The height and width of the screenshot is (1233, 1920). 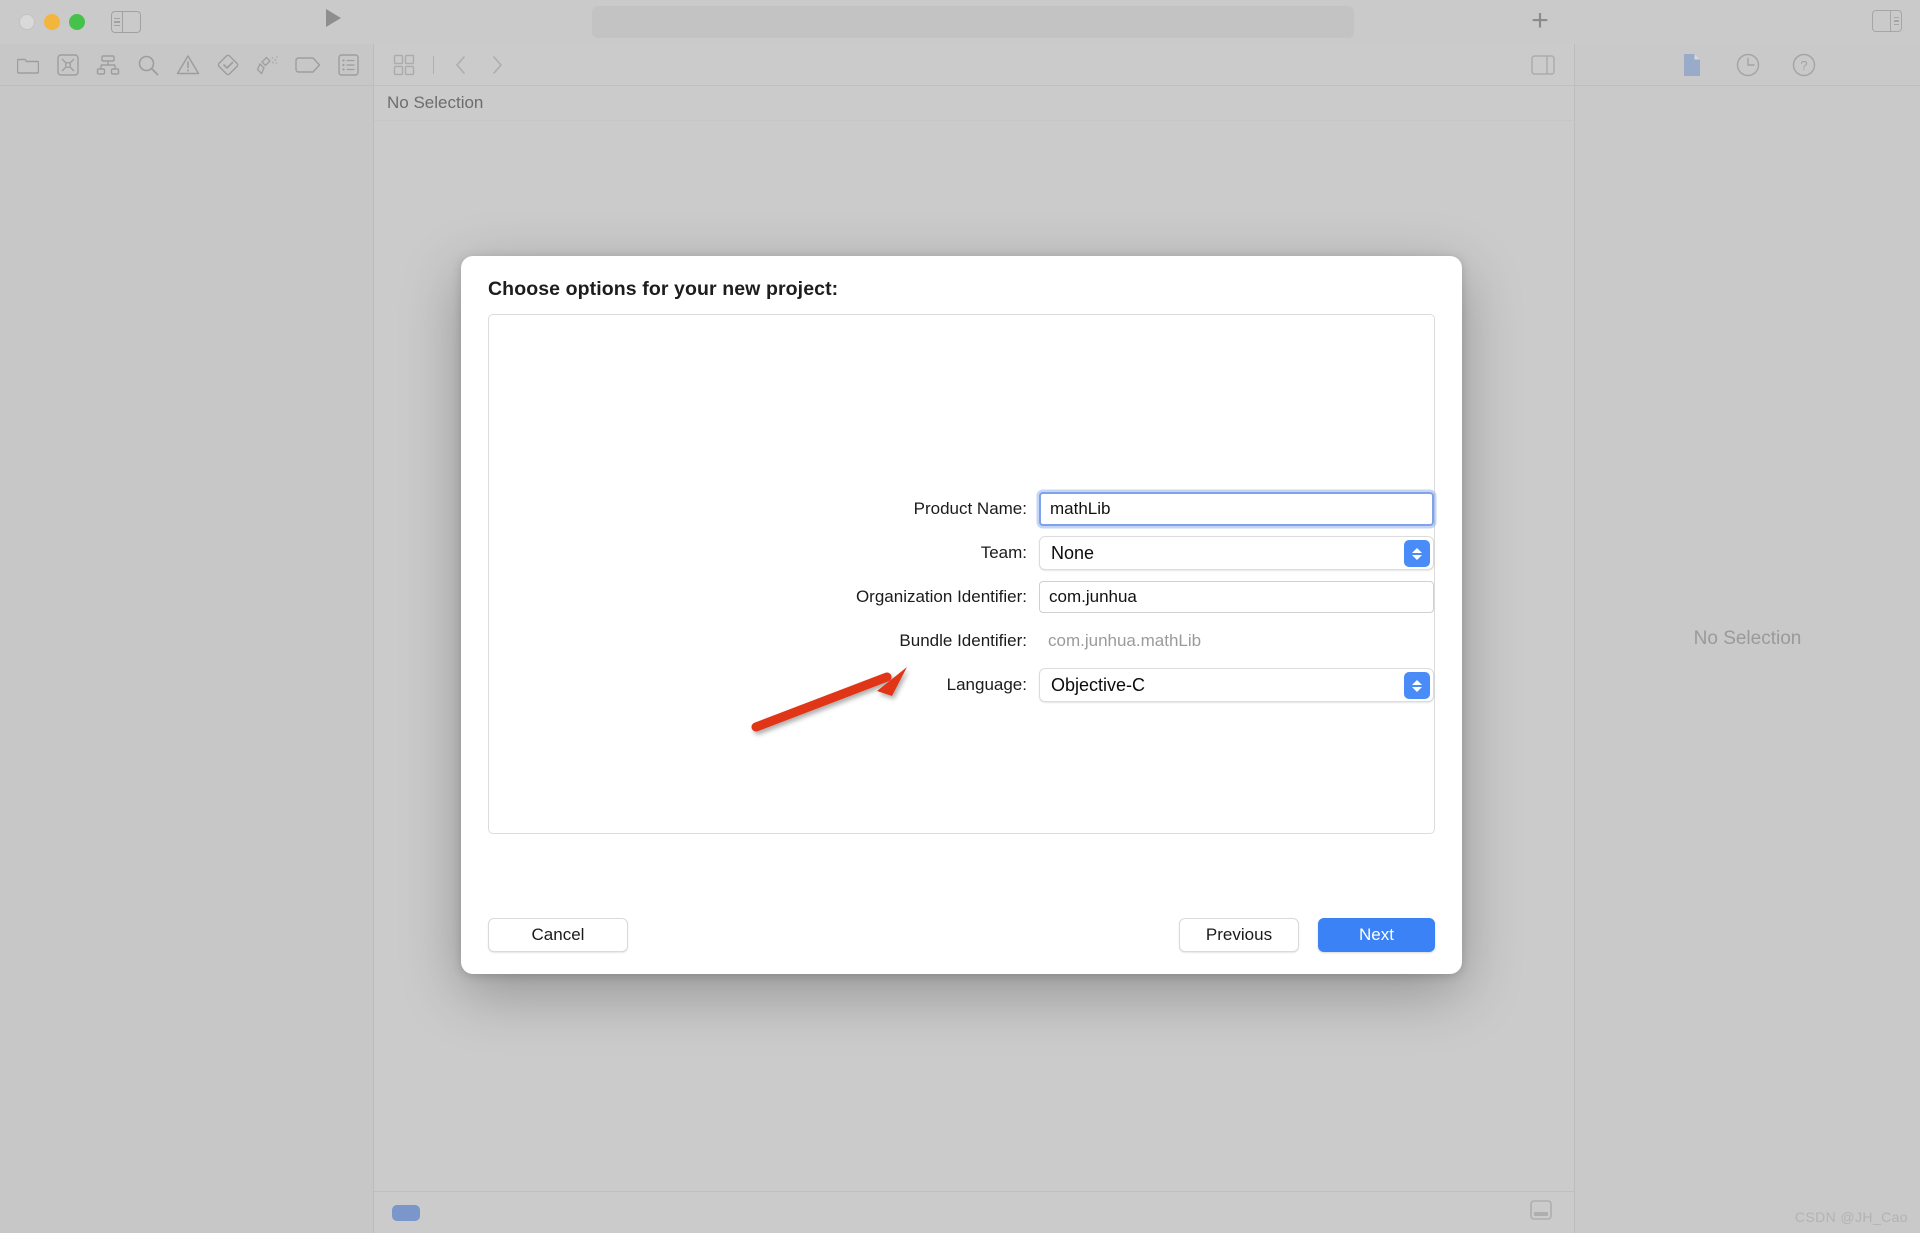 I want to click on language-popup: Objective-C, so click(x=1236, y=685).